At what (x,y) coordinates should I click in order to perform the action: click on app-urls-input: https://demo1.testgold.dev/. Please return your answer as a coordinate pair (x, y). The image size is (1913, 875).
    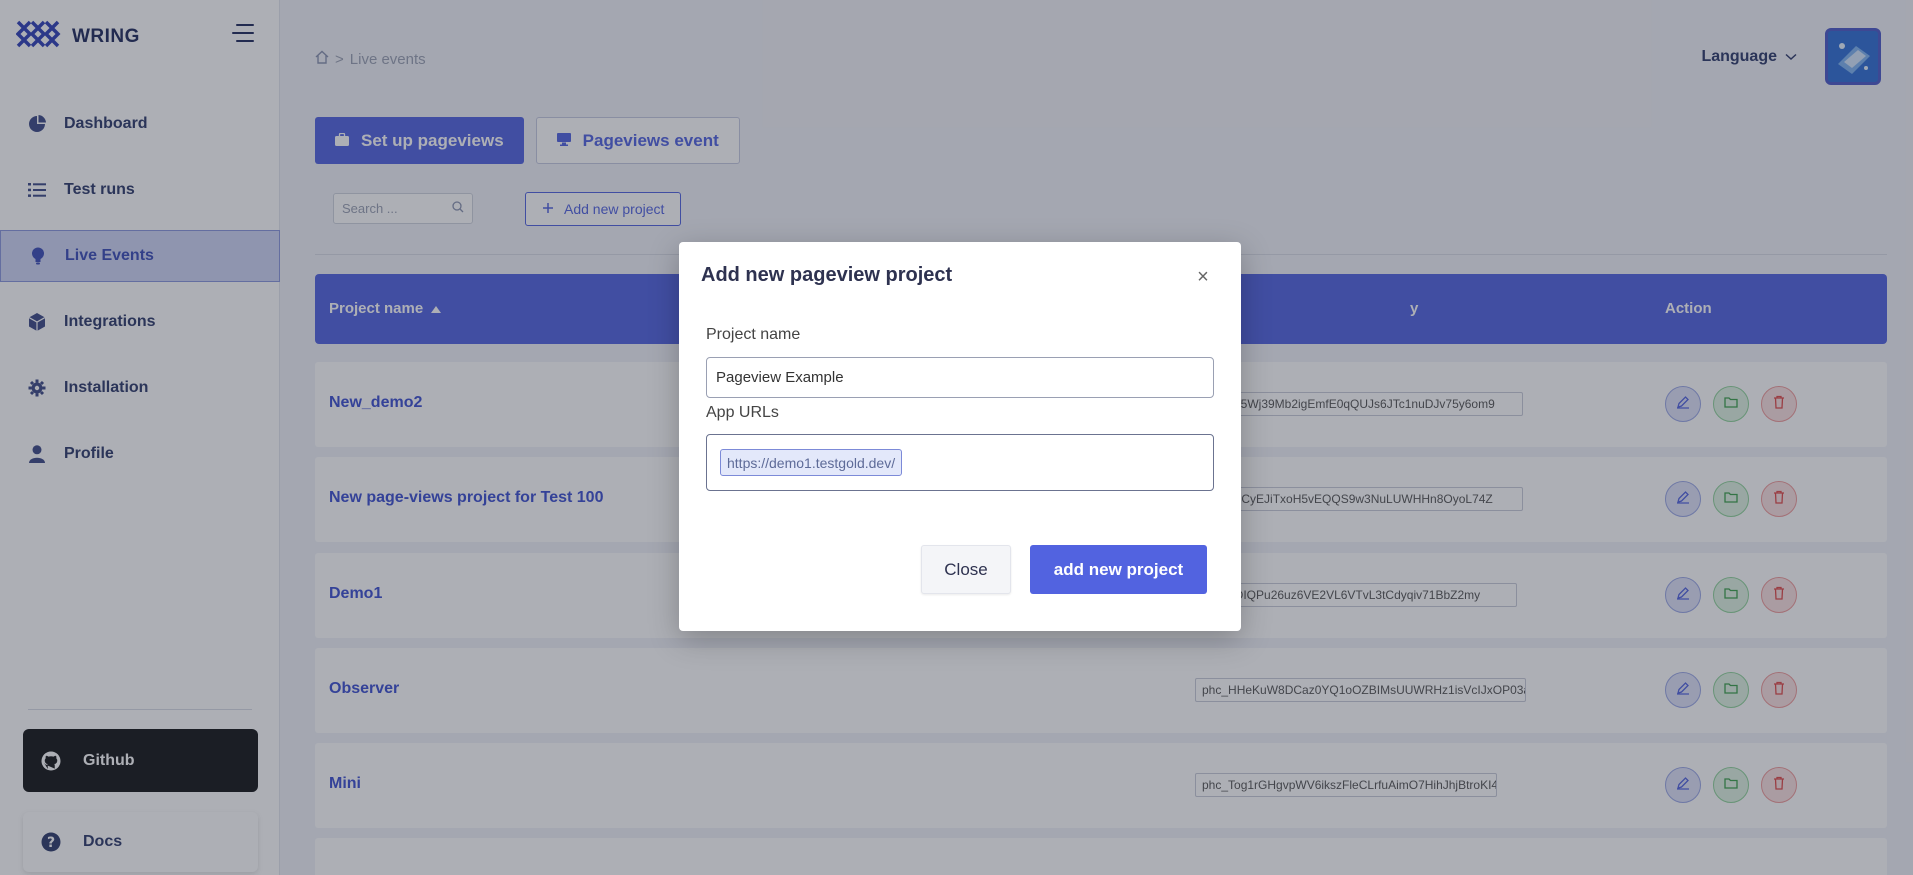
    Looking at the image, I should click on (960, 462).